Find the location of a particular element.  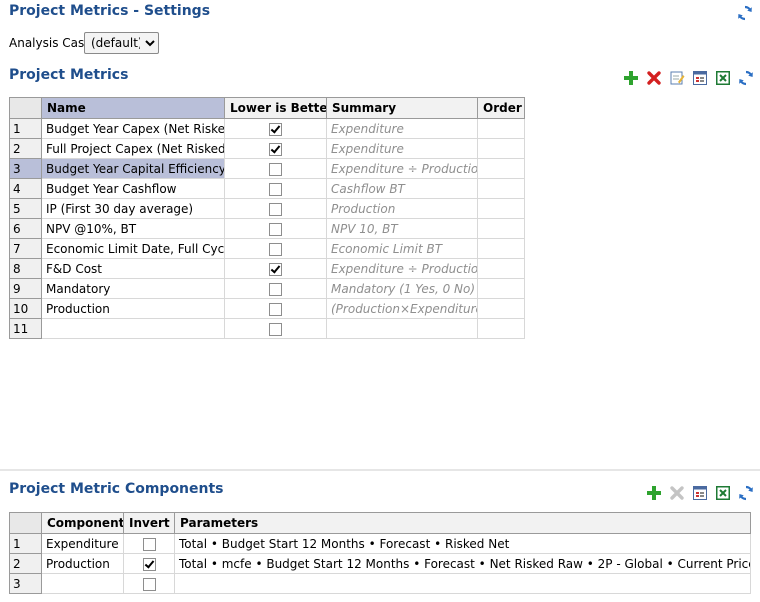

summary-cell: (Production×Expenditure) is located at coordinates (402, 308).